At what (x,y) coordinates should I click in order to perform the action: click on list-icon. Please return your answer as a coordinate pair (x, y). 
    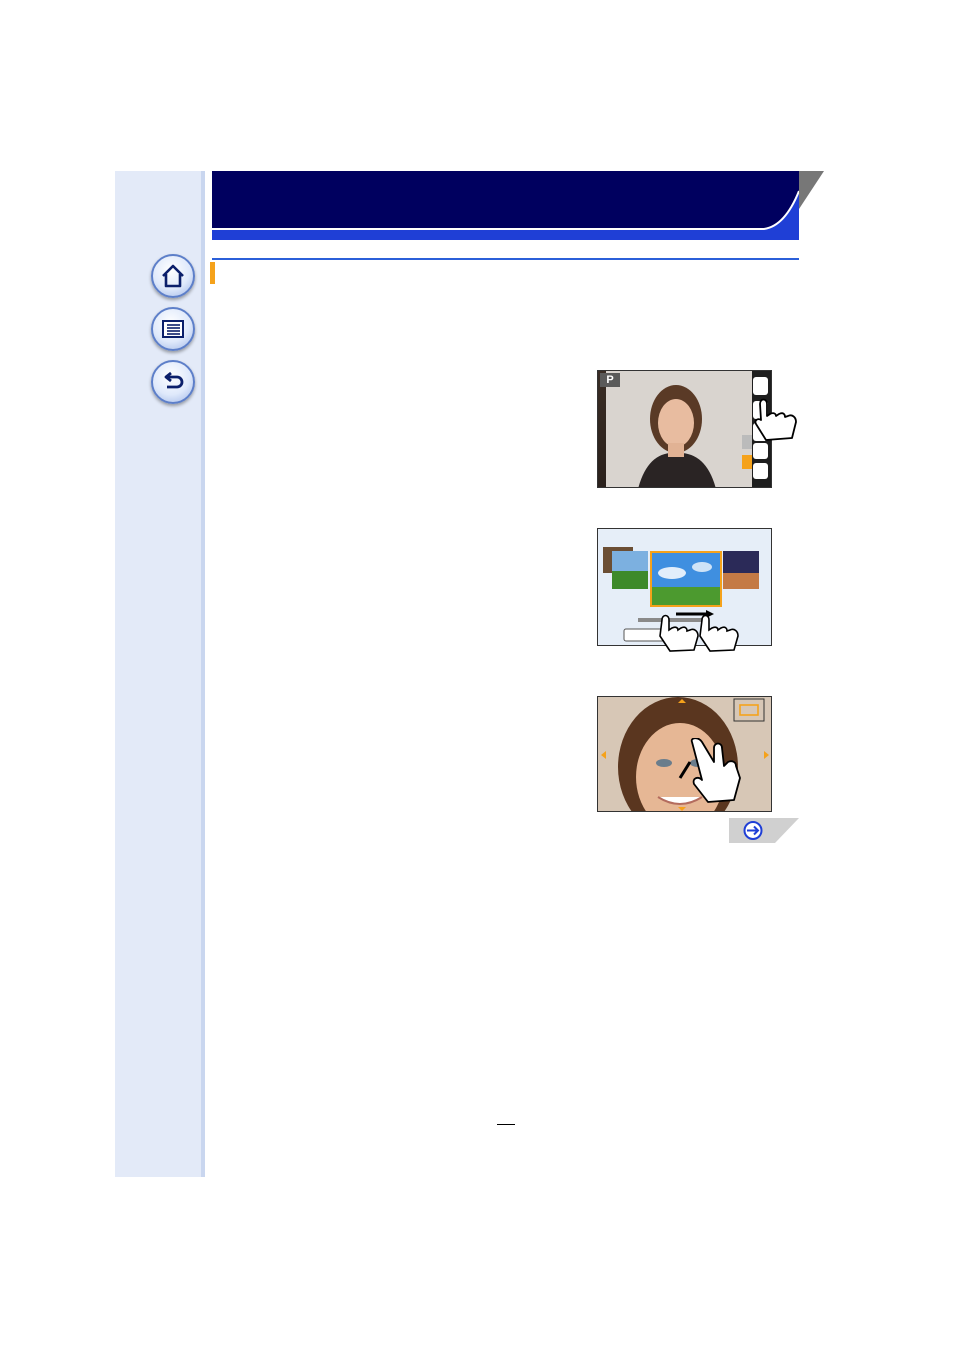
    Looking at the image, I should click on (173, 329).